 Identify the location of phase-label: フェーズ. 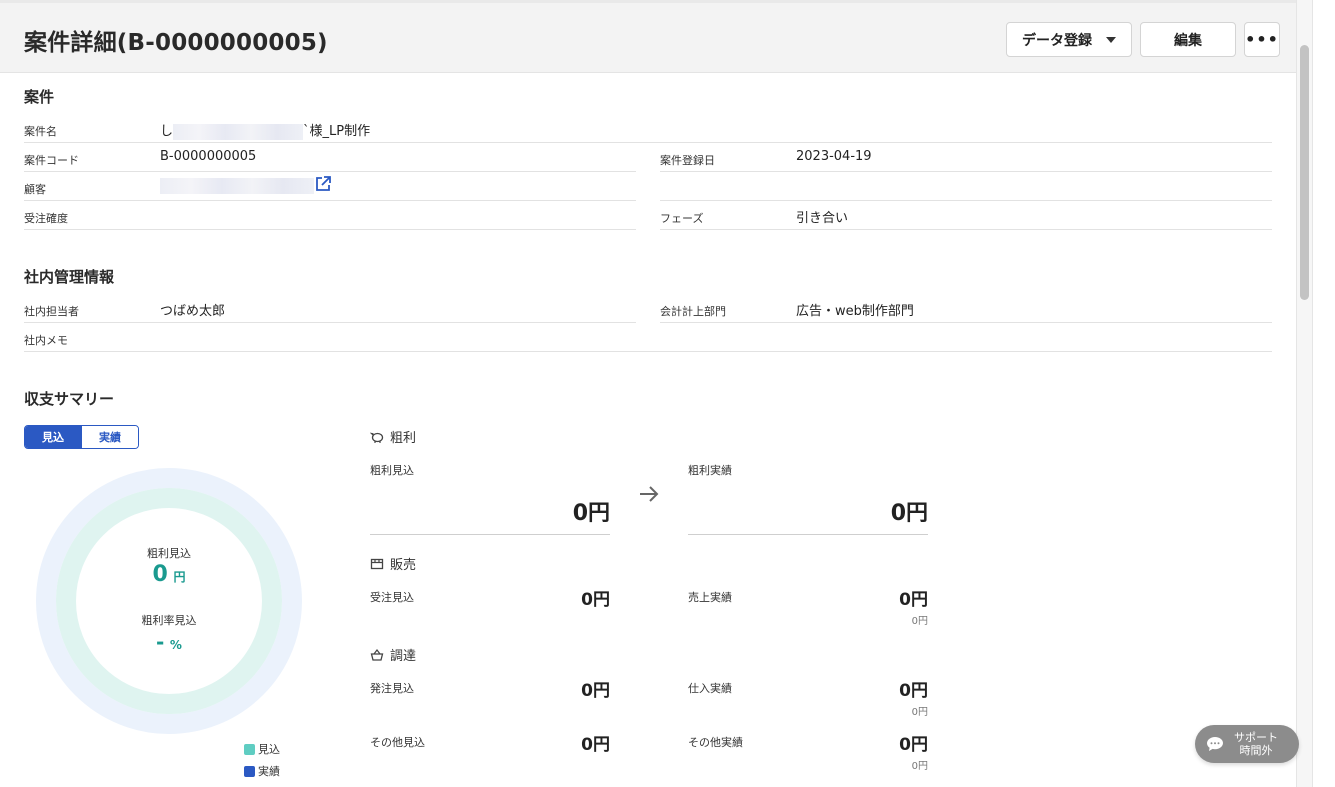
(682, 218).